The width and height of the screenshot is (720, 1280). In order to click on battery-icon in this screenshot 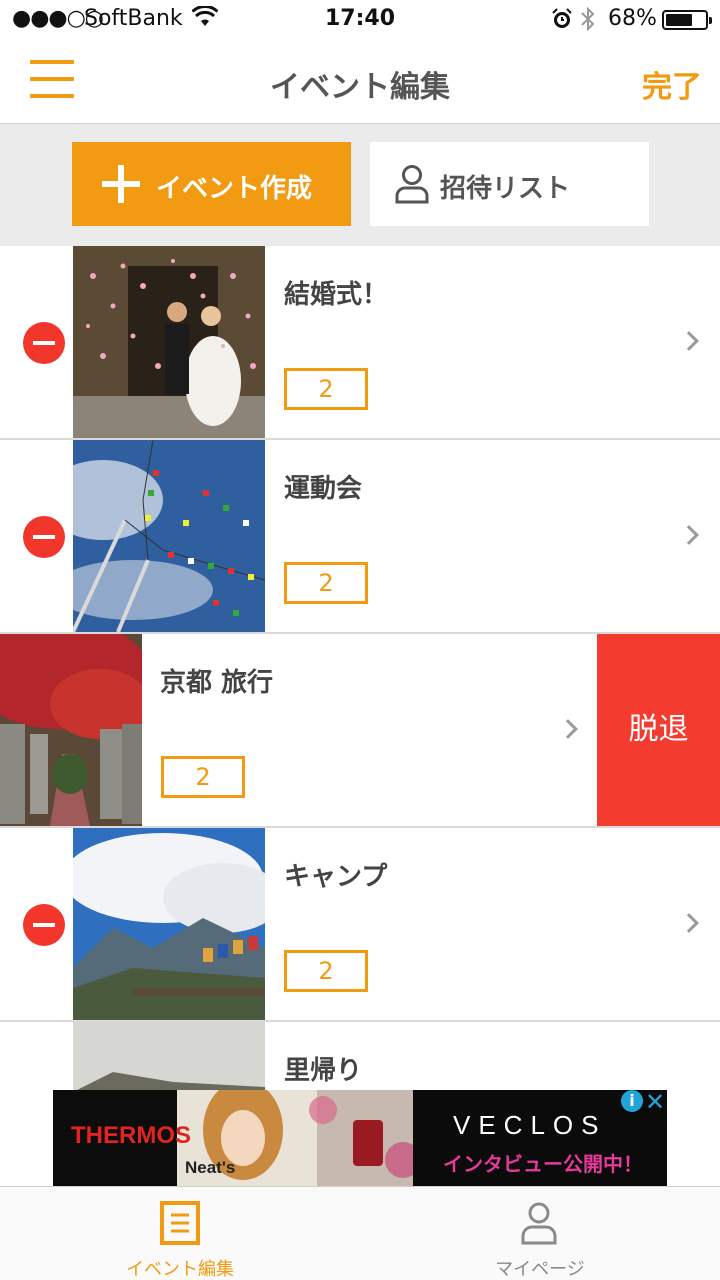, I will do `click(687, 20)`.